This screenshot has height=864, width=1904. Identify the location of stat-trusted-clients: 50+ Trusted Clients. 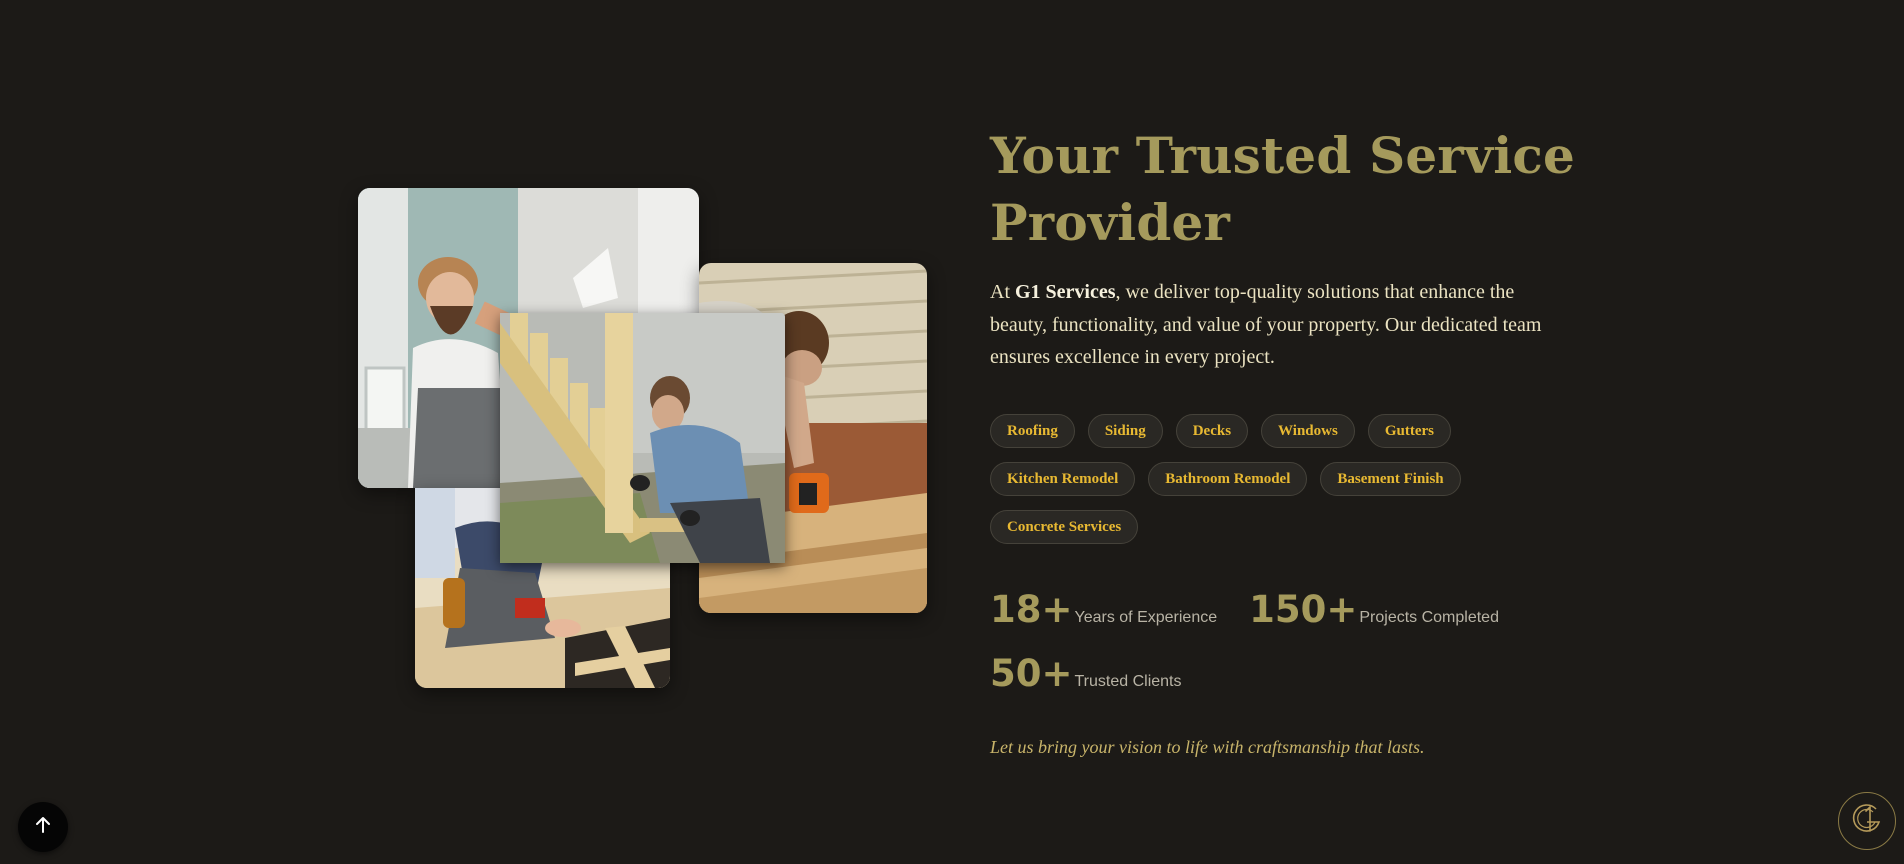
(1270, 673).